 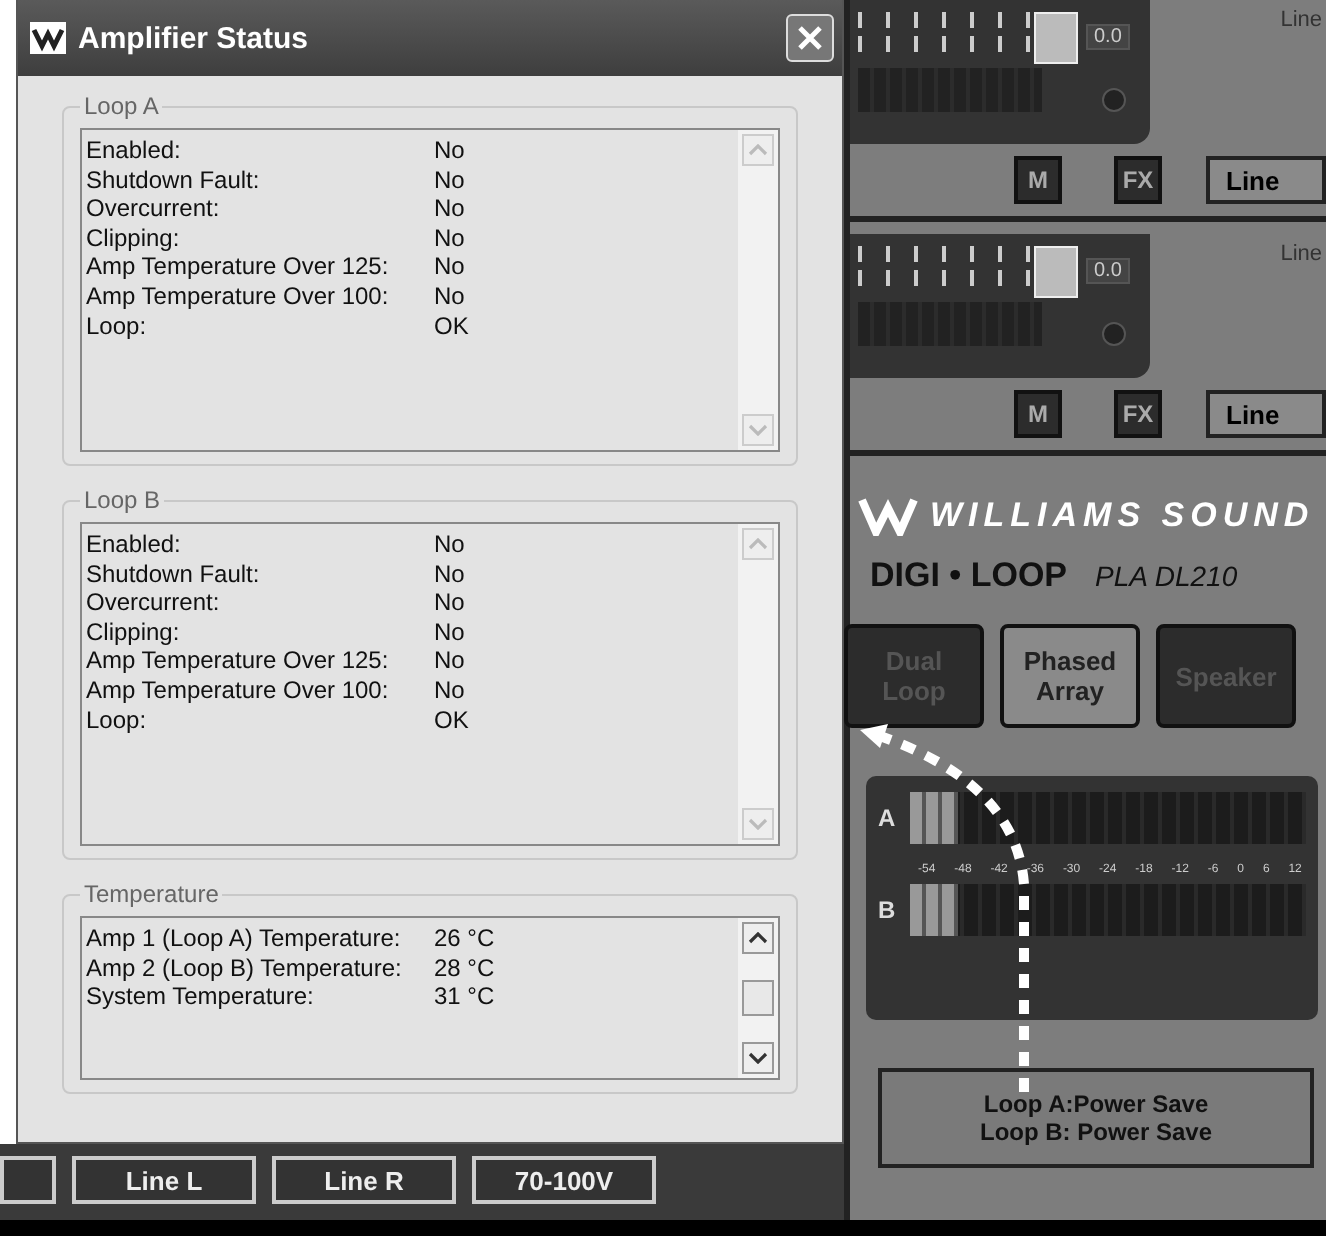 What do you see at coordinates (194, 38) in the screenshot?
I see `window-title: Amplifier Status` at bounding box center [194, 38].